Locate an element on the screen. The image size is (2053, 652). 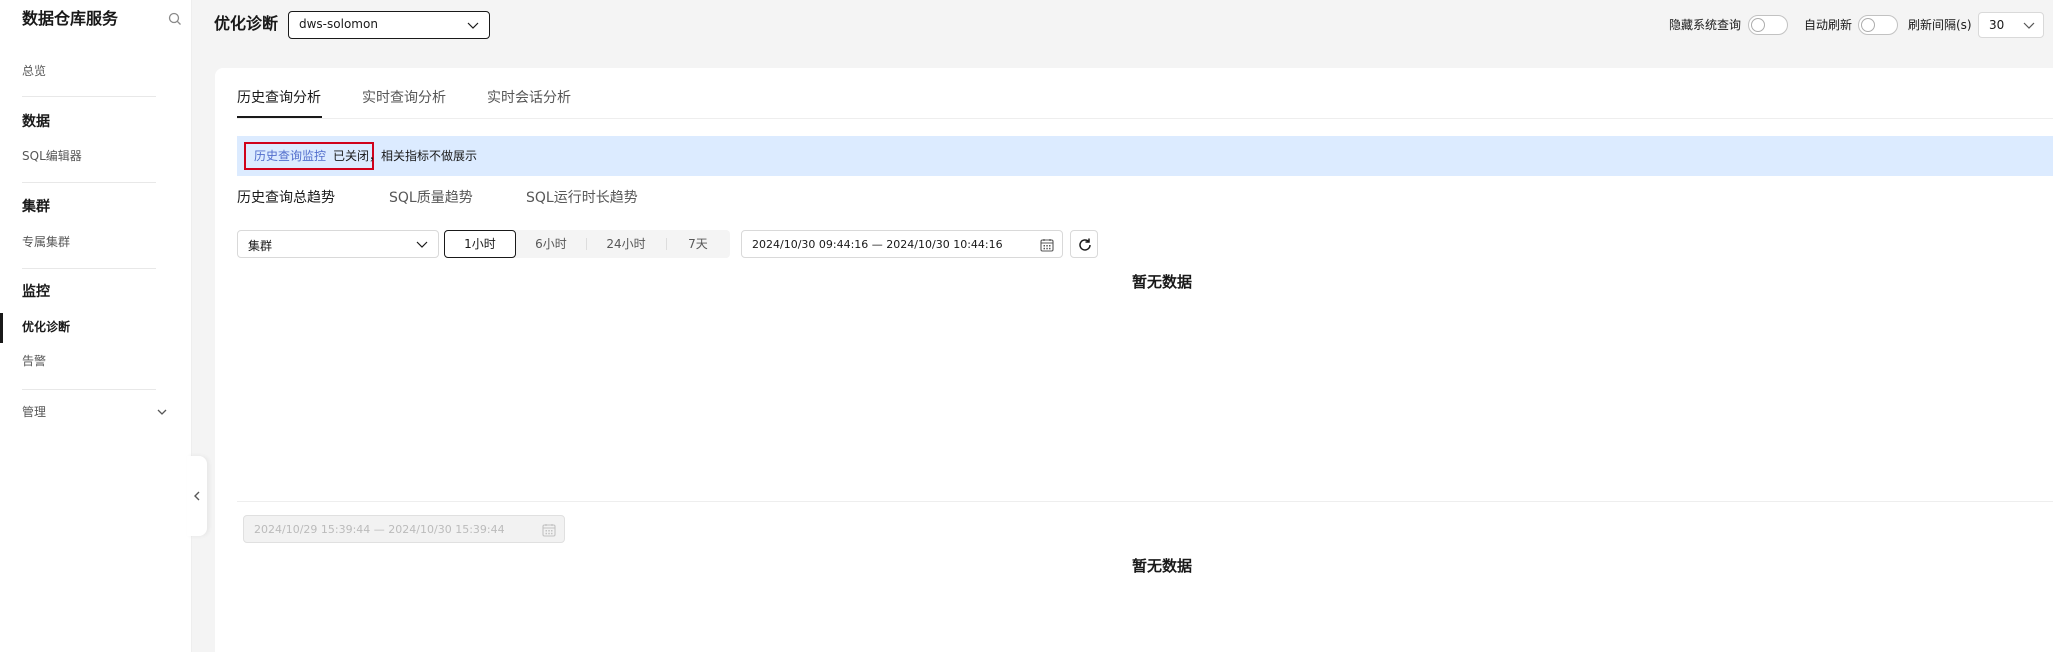
active-indicator is located at coordinates (1, 328).